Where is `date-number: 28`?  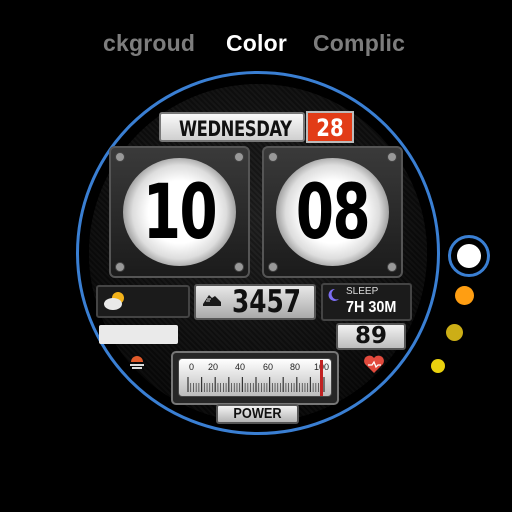
date-number: 28 is located at coordinates (330, 128).